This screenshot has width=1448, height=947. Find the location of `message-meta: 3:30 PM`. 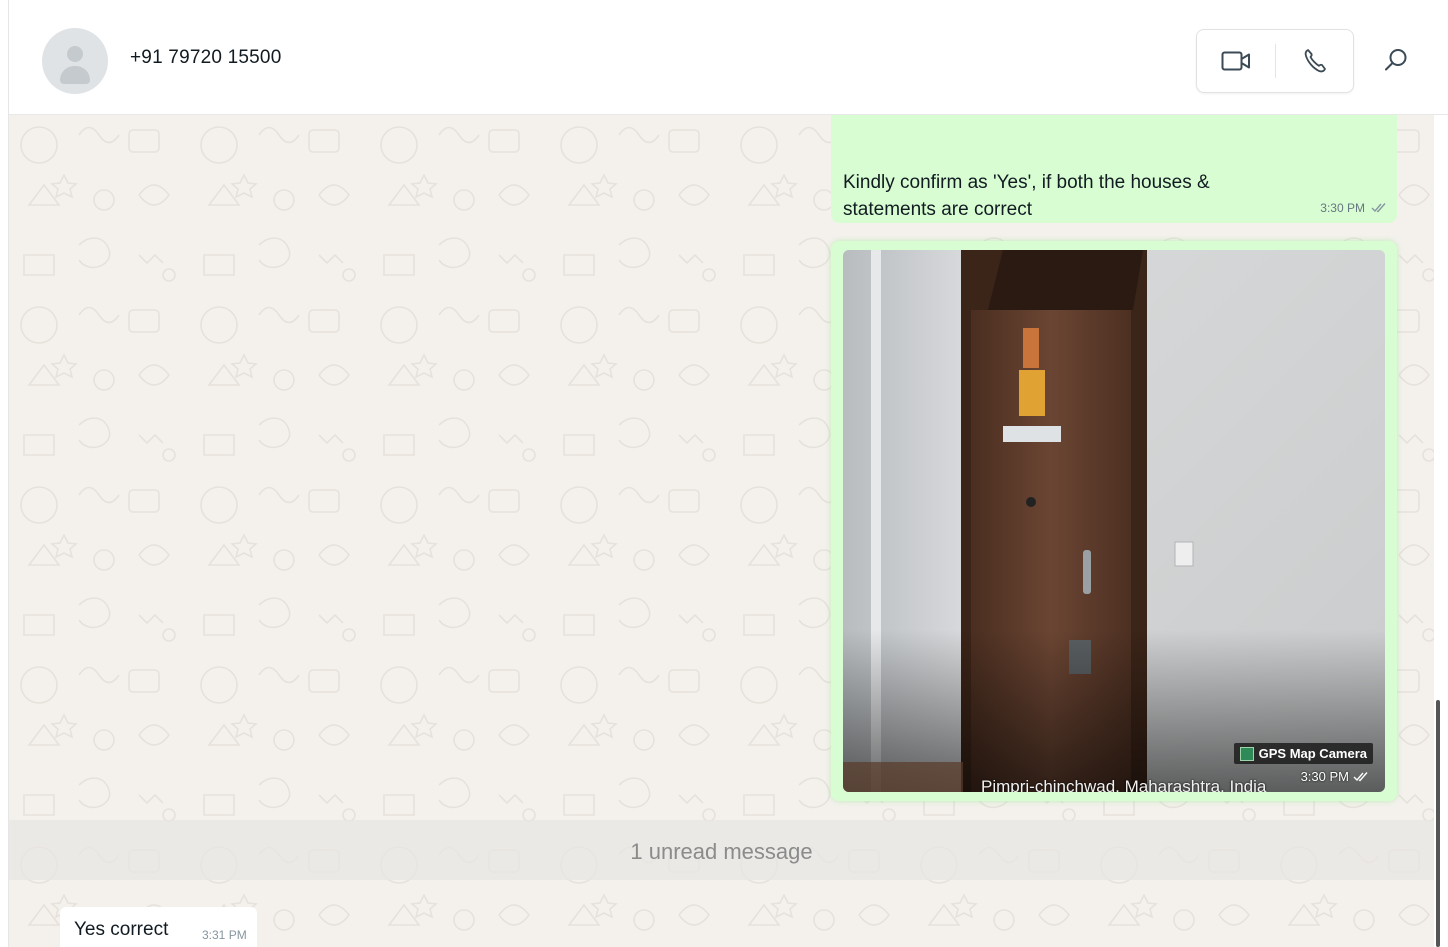

message-meta: 3:30 PM is located at coordinates (1353, 208).